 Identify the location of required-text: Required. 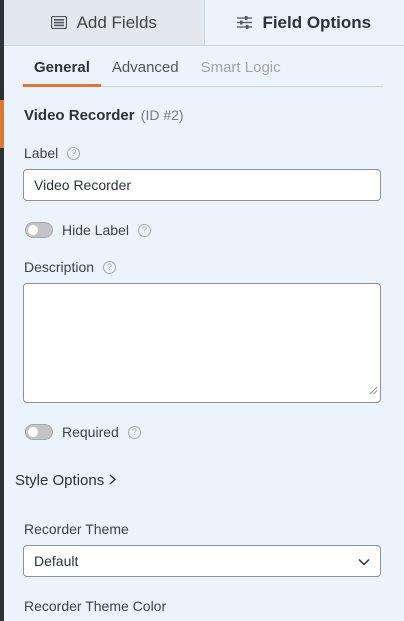
(90, 432).